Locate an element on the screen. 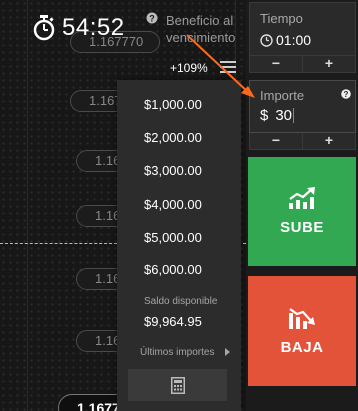 Image resolution: width=358 pixels, height=411 pixels. up-label: SUBE is located at coordinates (302, 227).